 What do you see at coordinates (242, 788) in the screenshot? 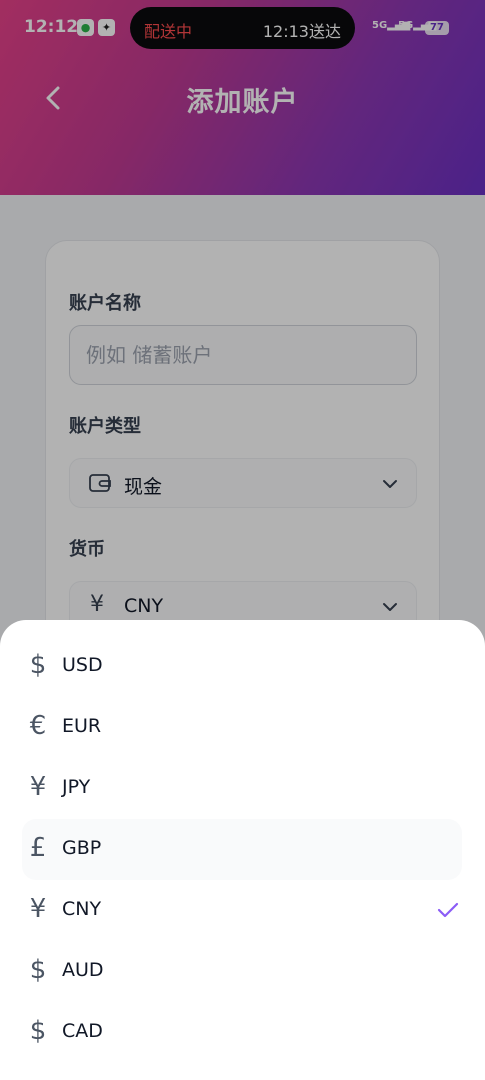
I see `currency-option-jpy: ¥ JPY` at bounding box center [242, 788].